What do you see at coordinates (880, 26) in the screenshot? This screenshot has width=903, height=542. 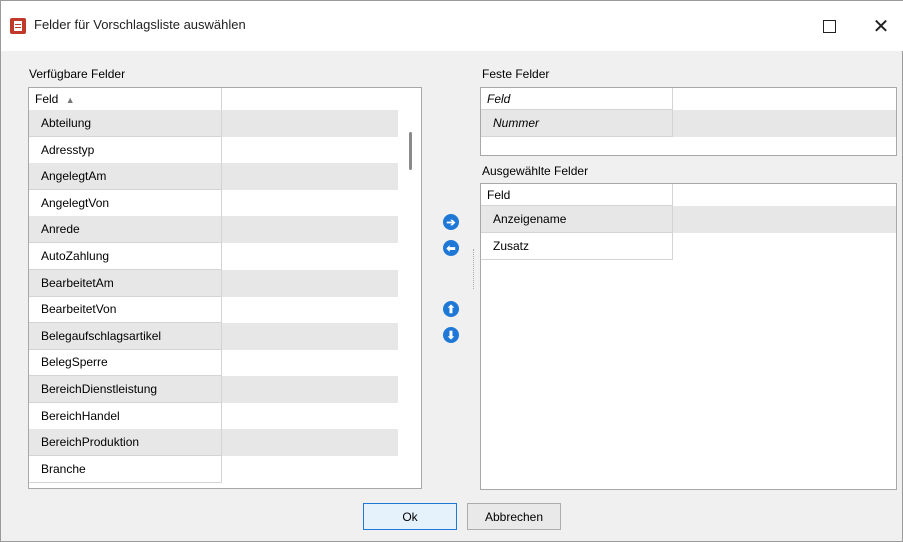 I see `close-button: ✕` at bounding box center [880, 26].